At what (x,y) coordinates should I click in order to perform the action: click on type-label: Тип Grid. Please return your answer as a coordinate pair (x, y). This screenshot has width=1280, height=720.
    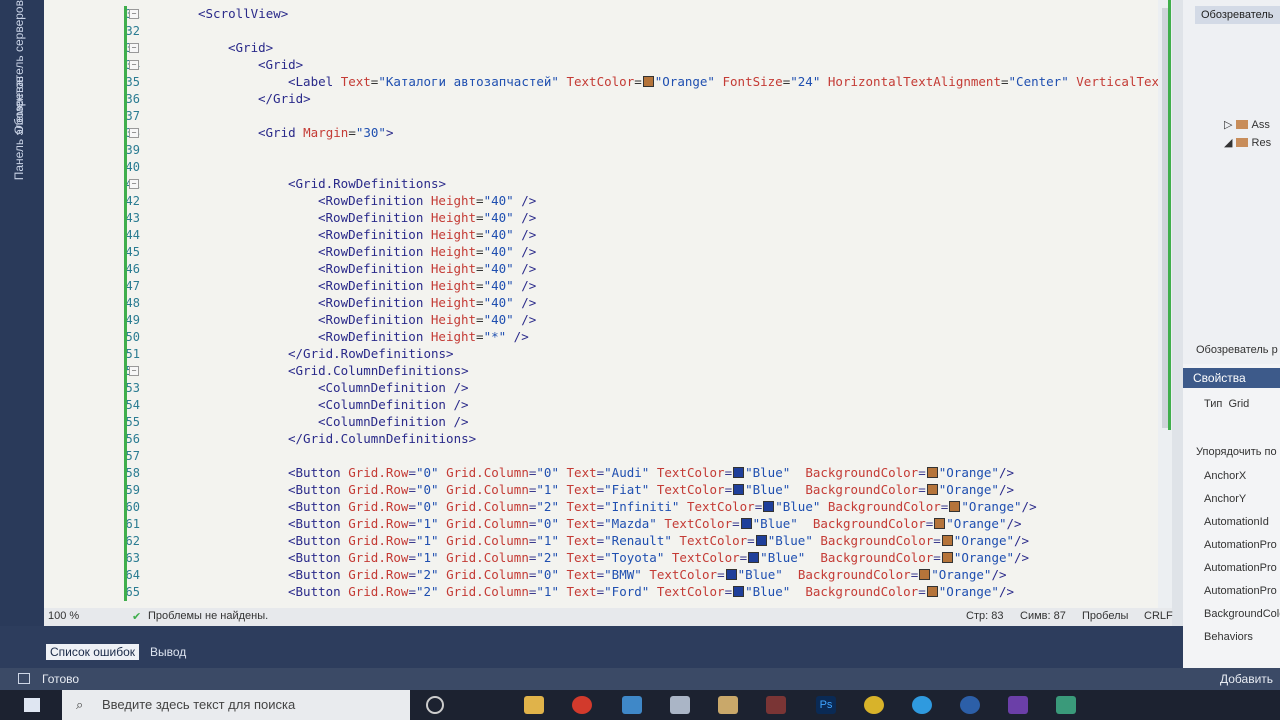
    Looking at the image, I should click on (1227, 404).